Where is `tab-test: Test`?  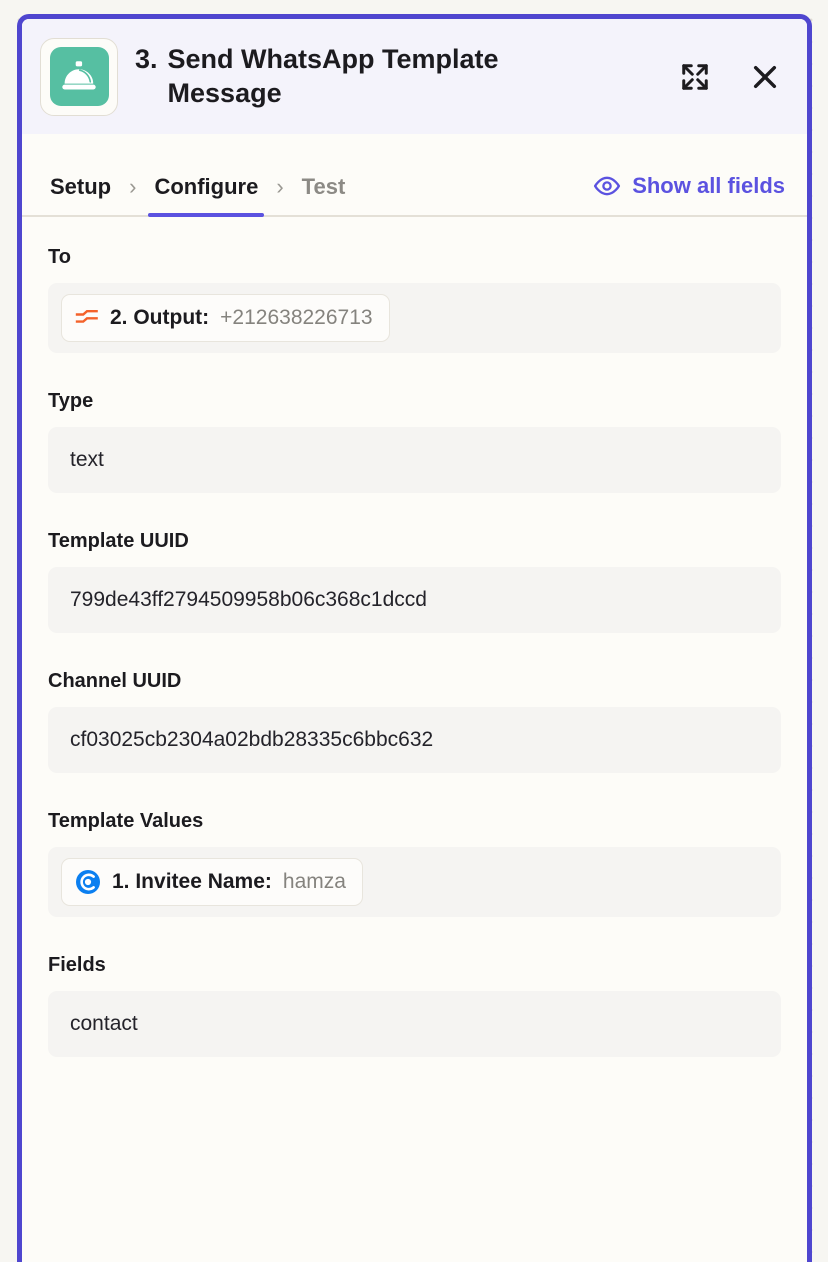
tab-test: Test is located at coordinates (324, 195).